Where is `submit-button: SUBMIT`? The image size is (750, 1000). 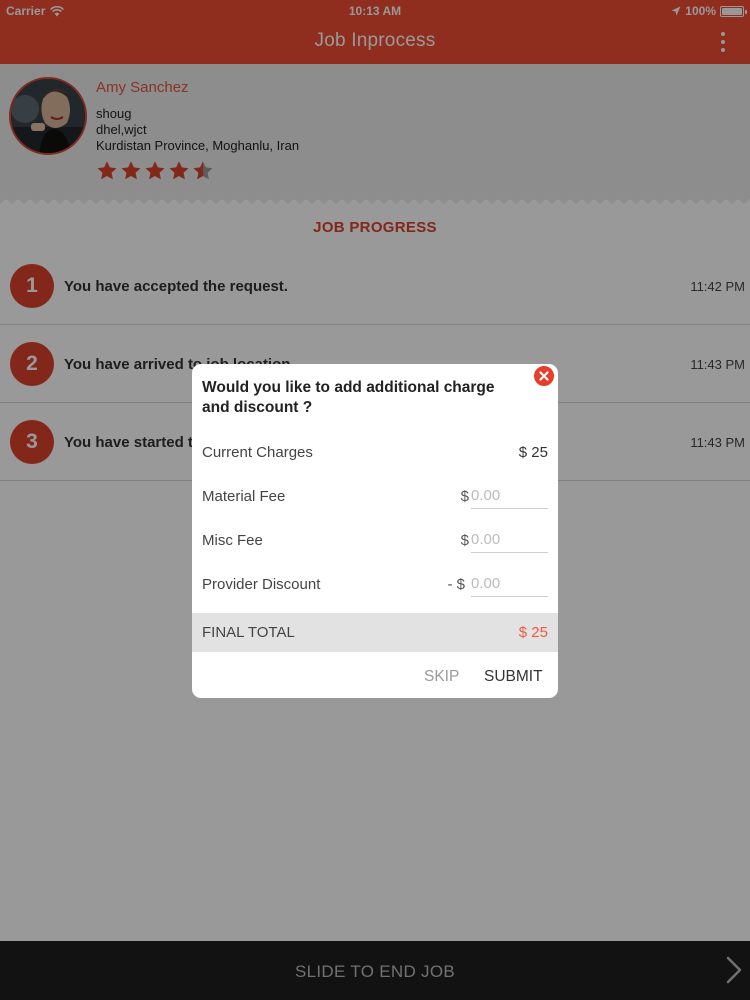
submit-button: SUBMIT is located at coordinates (513, 677).